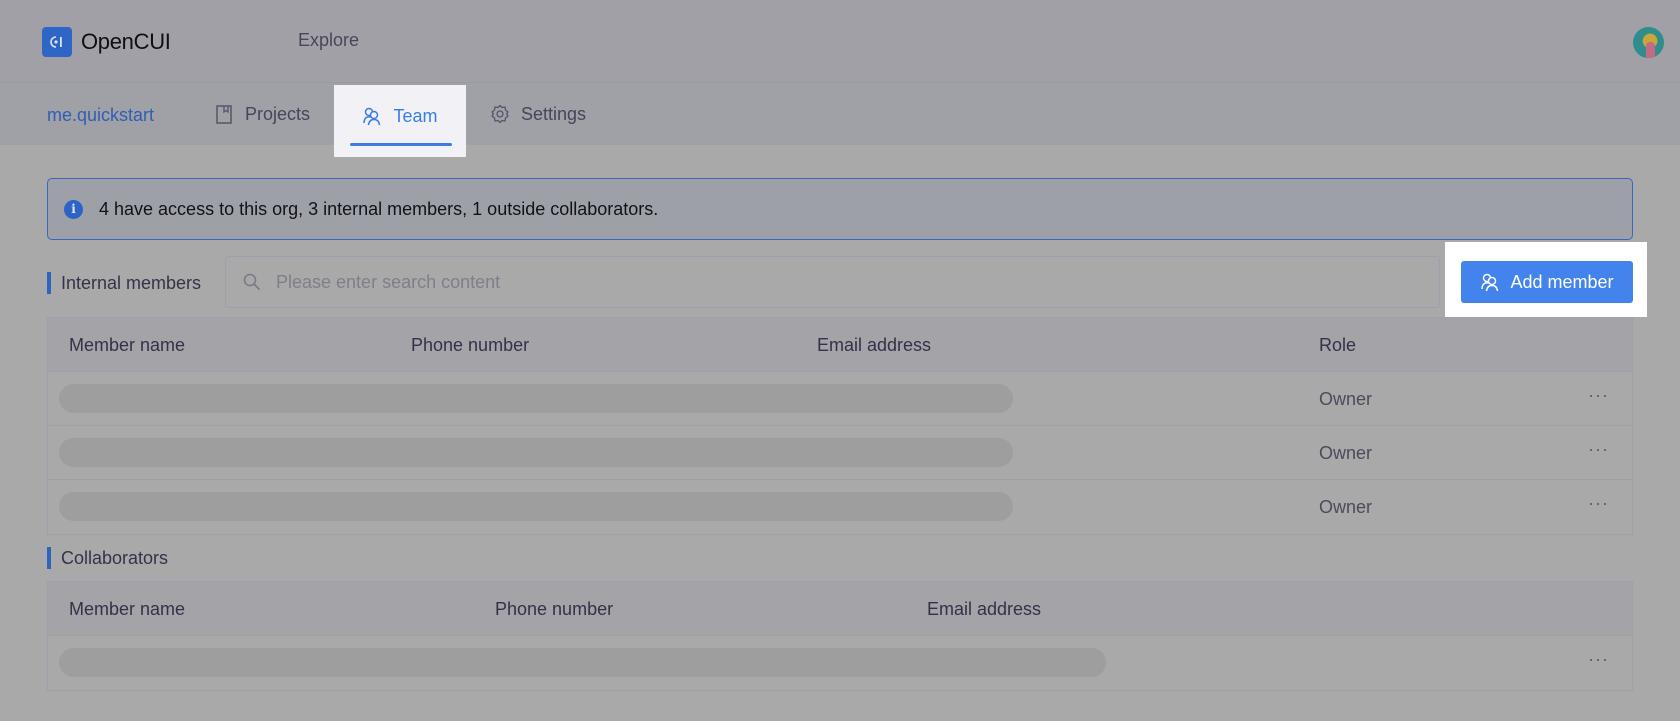 The image size is (1680, 721). Describe the element at coordinates (57, 42) in the screenshot. I see `opencui-logo-icon` at that location.